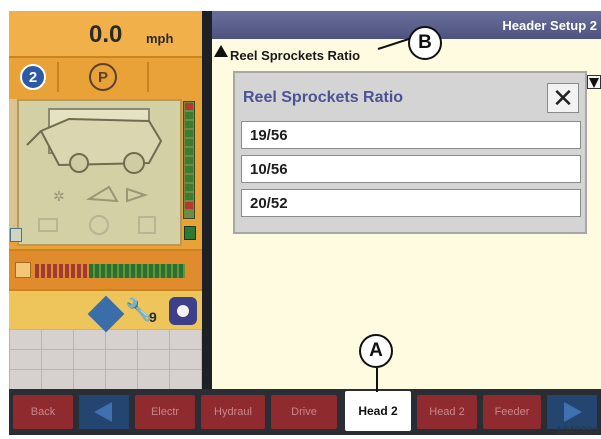  What do you see at coordinates (377, 380) in the screenshot?
I see `callout-a-leader` at bounding box center [377, 380].